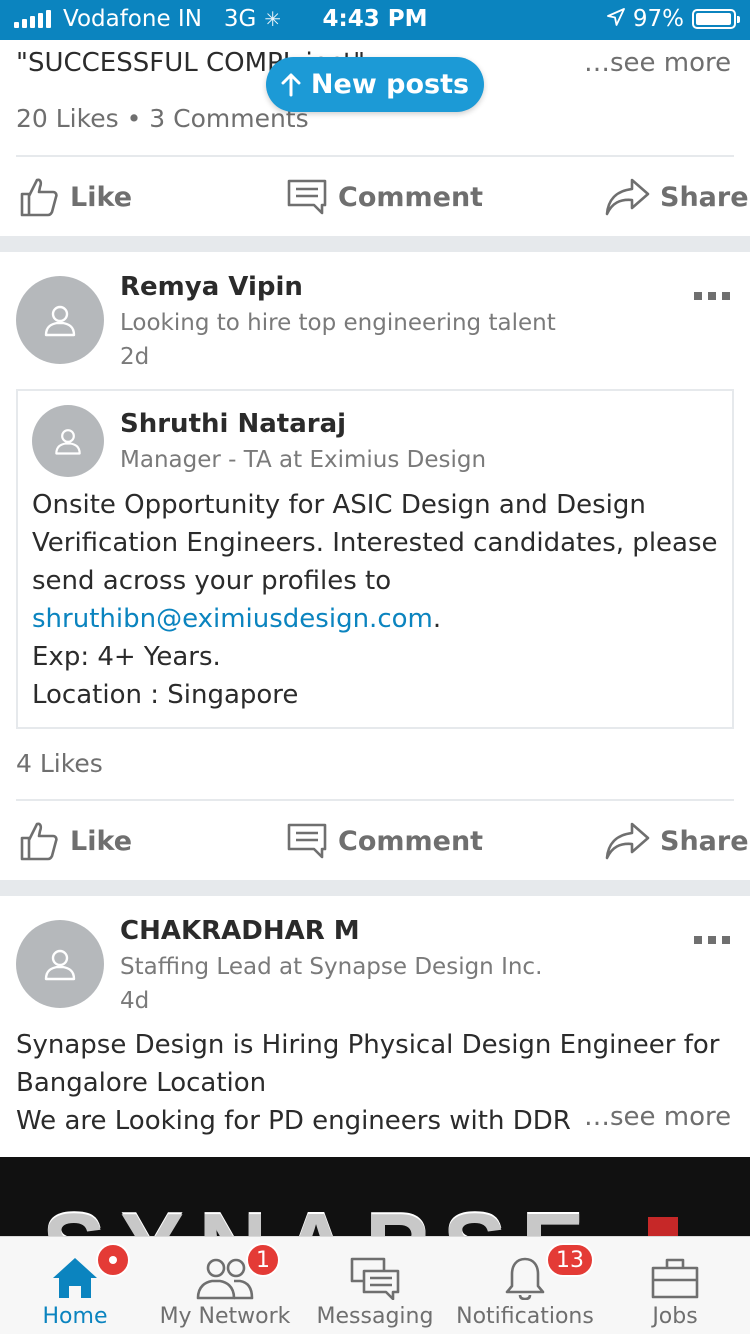 This screenshot has width=750, height=1334. Describe the element at coordinates (320, 1215) in the screenshot. I see `synapse-logo-text: SYNAPSE` at that location.